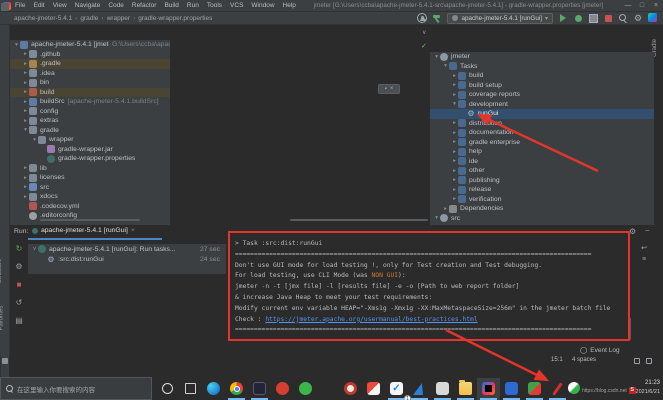  I want to click on project-tree-item: gradle-wrapper.jar, so click(90, 150).